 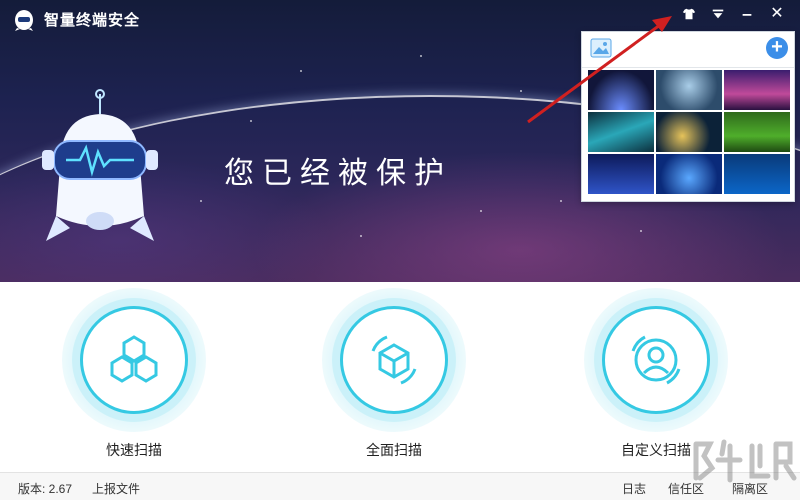 I want to click on quick-scan-button: 快速扫描, so click(x=134, y=378).